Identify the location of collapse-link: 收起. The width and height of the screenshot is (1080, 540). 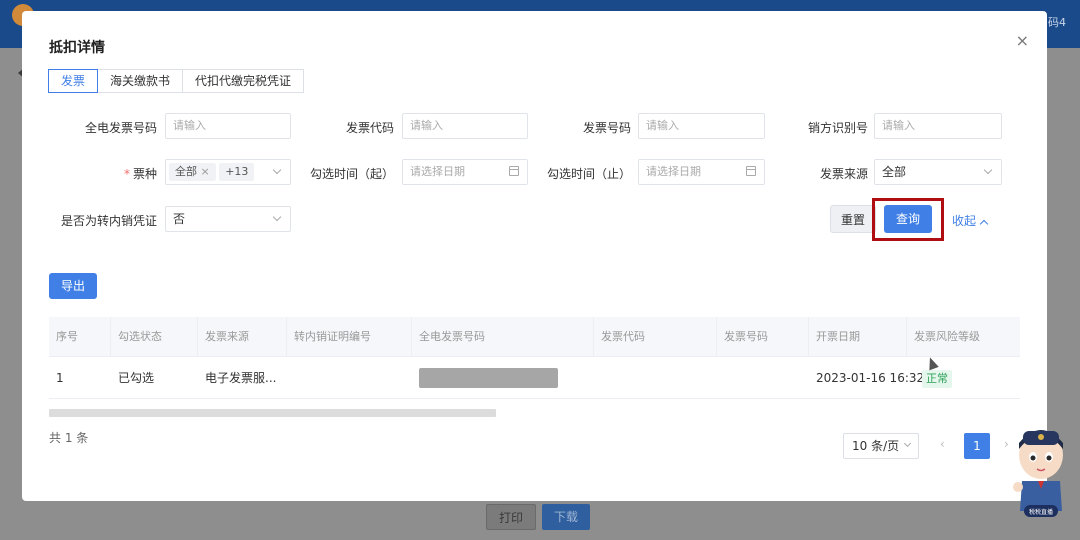
(970, 220).